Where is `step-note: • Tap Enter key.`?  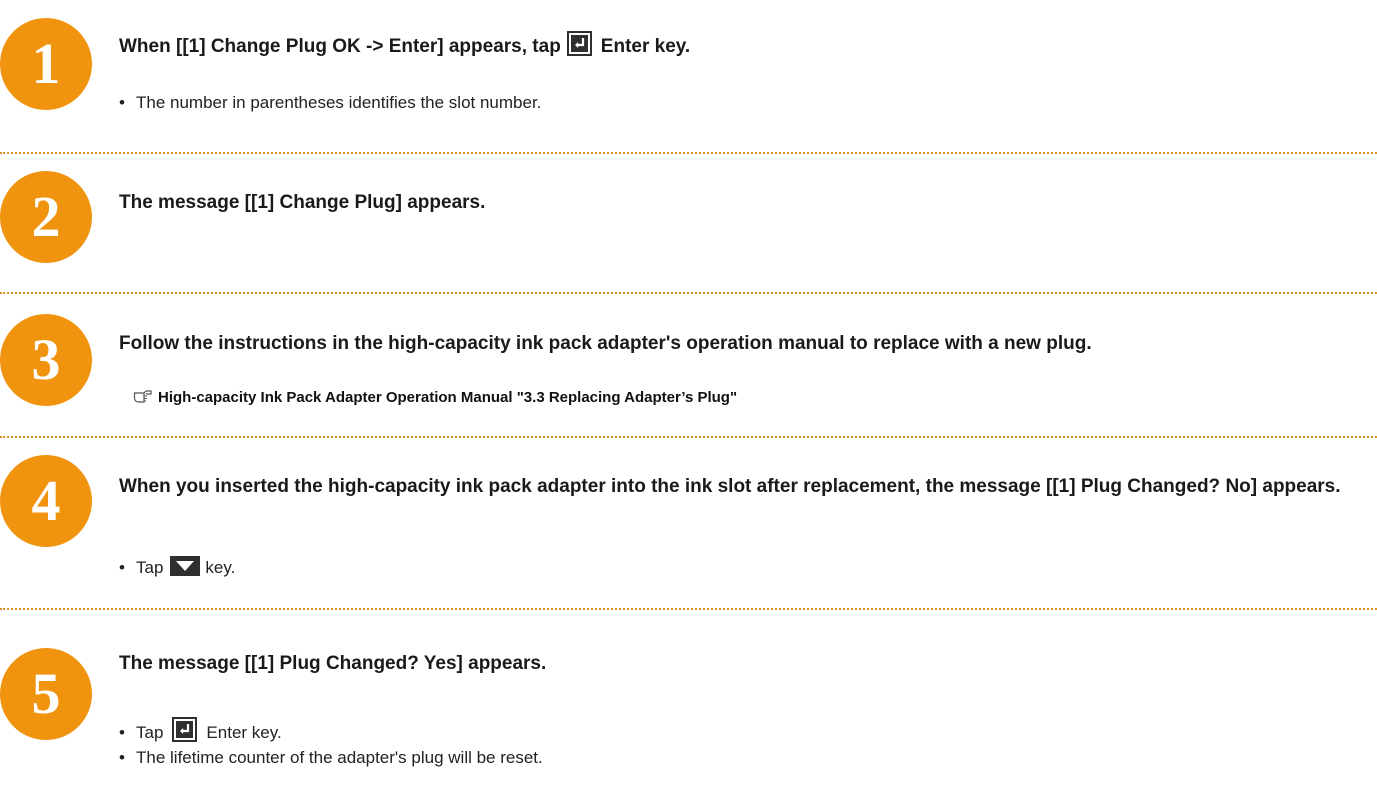 step-note: • Tap Enter key. is located at coordinates (200, 730).